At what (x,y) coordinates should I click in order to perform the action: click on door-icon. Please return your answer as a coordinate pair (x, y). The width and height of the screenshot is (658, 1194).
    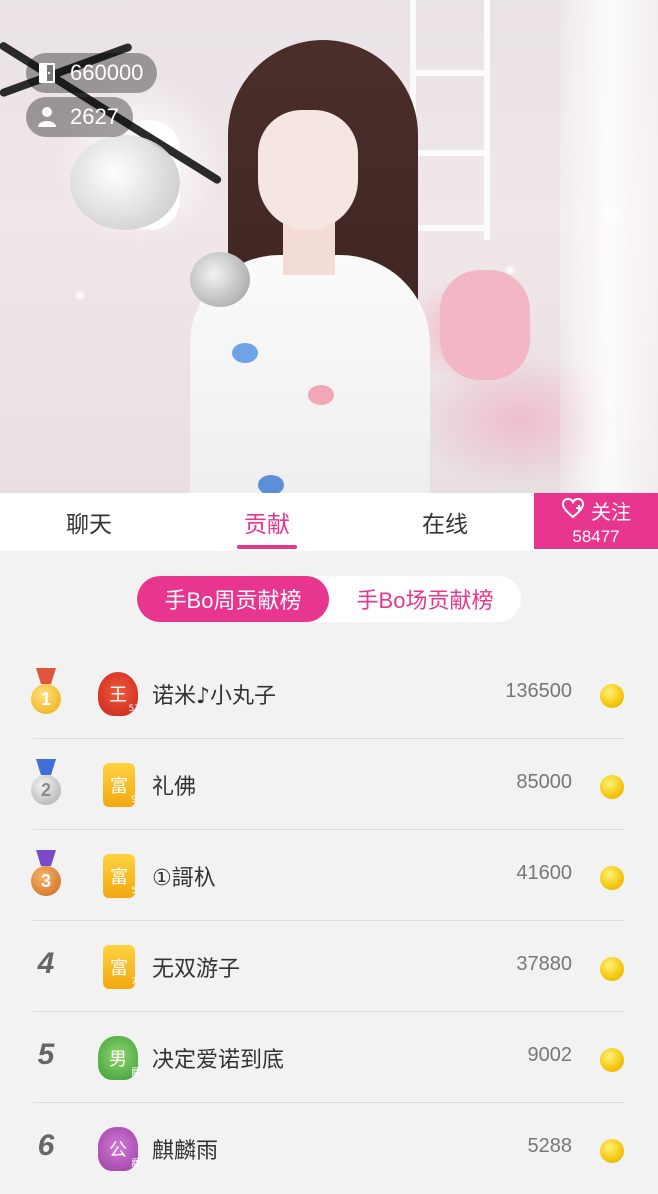
    Looking at the image, I should click on (47, 73).